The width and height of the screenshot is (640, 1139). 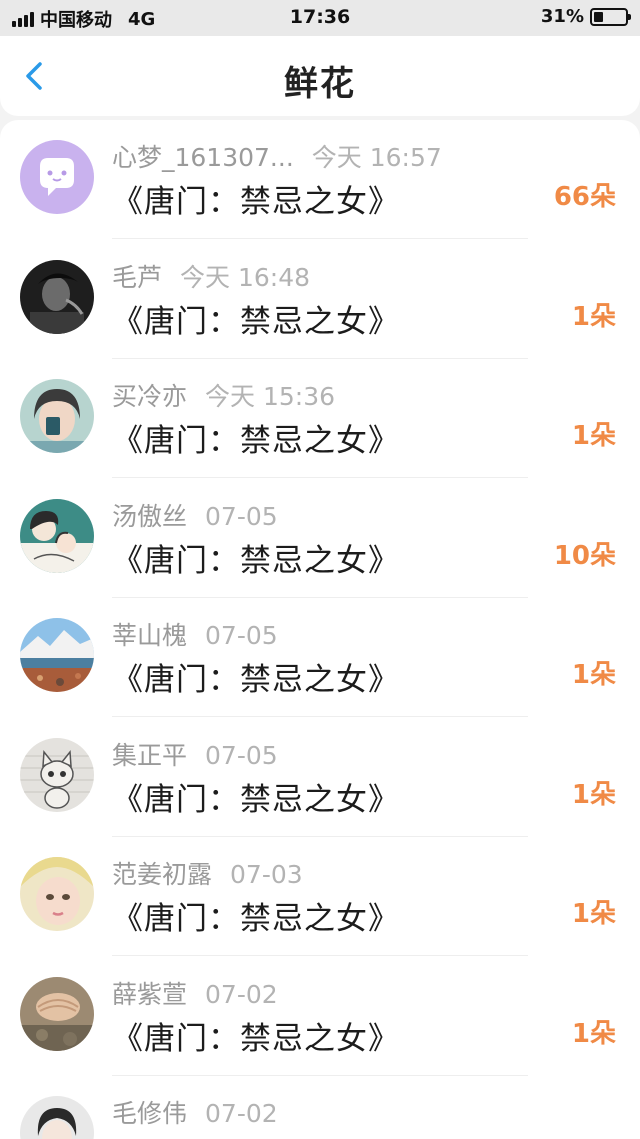 What do you see at coordinates (320, 1107) in the screenshot?
I see `list-item: 毛修伟 07-02 《唐门：禁忌之女》 1朵` at bounding box center [320, 1107].